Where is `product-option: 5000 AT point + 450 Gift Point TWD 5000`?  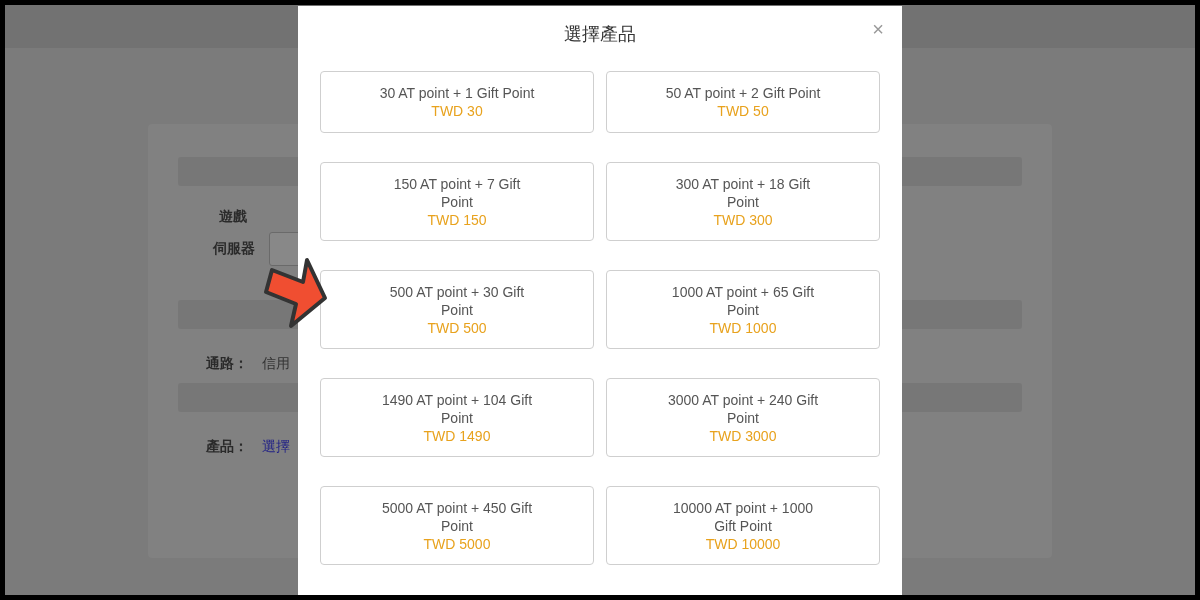 product-option: 5000 AT point + 450 Gift Point TWD 5000 is located at coordinates (457, 525).